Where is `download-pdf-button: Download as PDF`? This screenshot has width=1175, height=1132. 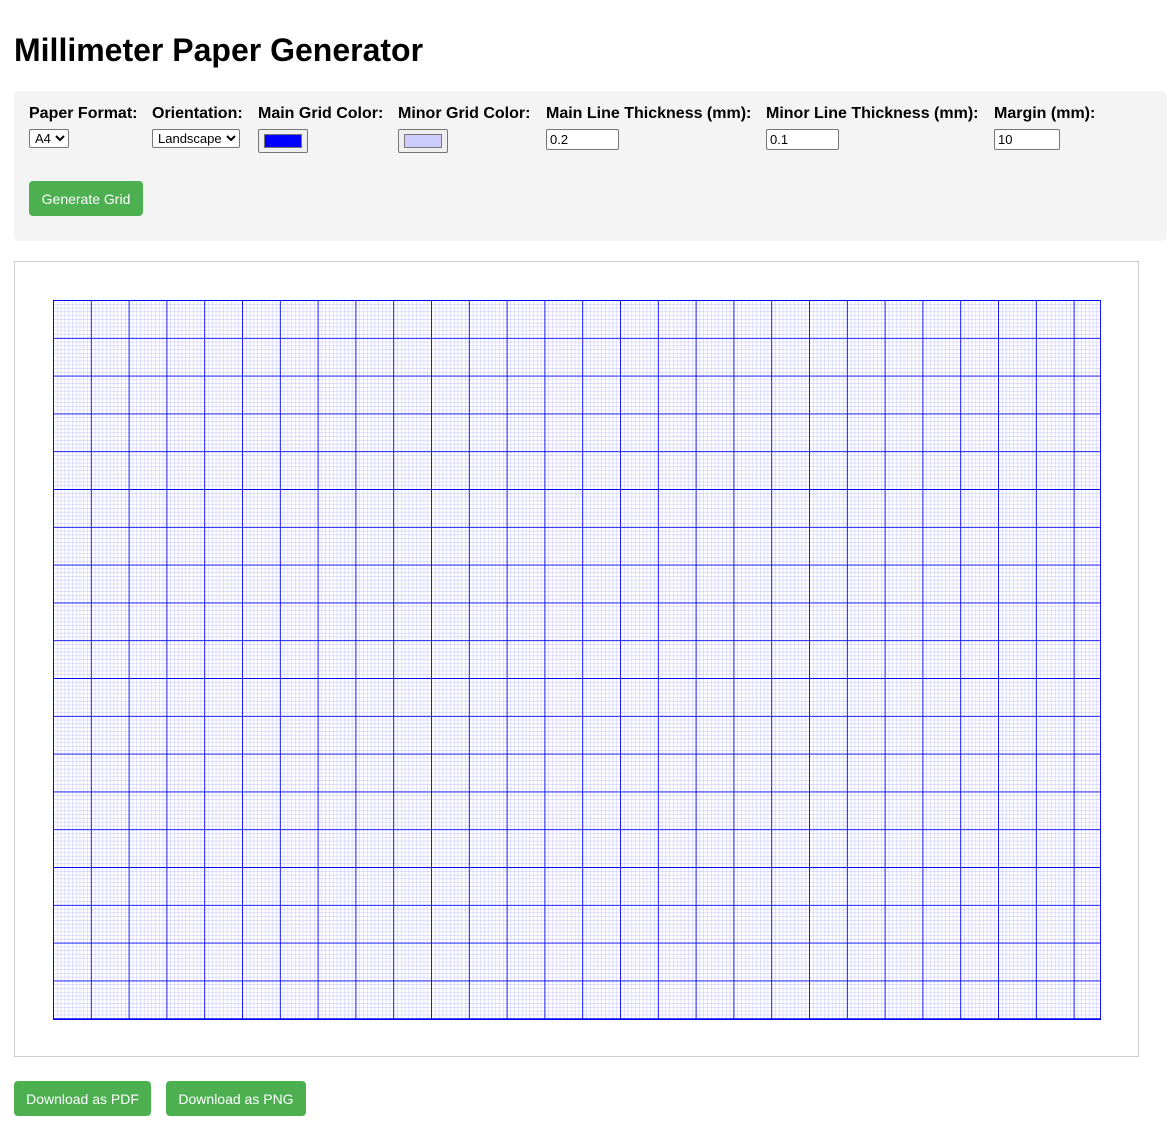 download-pdf-button: Download as PDF is located at coordinates (82, 1098).